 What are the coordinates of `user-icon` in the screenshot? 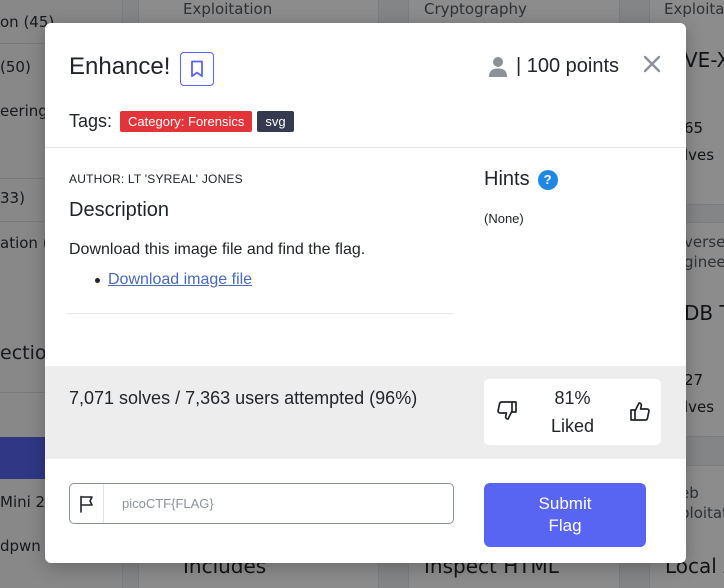 It's located at (498, 67).